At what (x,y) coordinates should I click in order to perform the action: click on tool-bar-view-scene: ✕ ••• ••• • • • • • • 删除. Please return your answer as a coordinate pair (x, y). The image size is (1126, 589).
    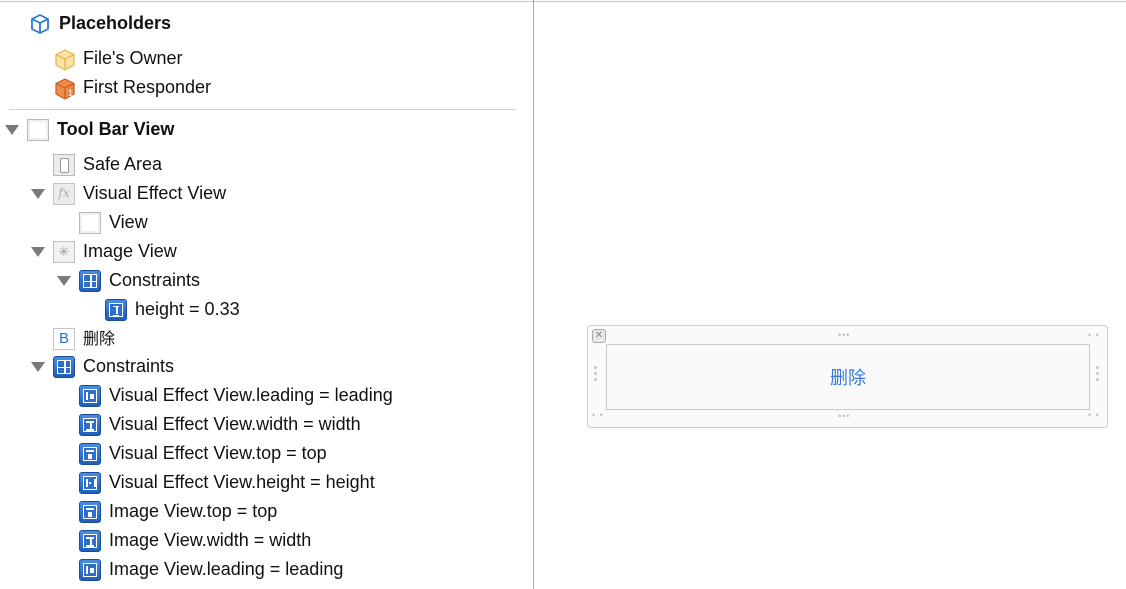
    Looking at the image, I should click on (847, 376).